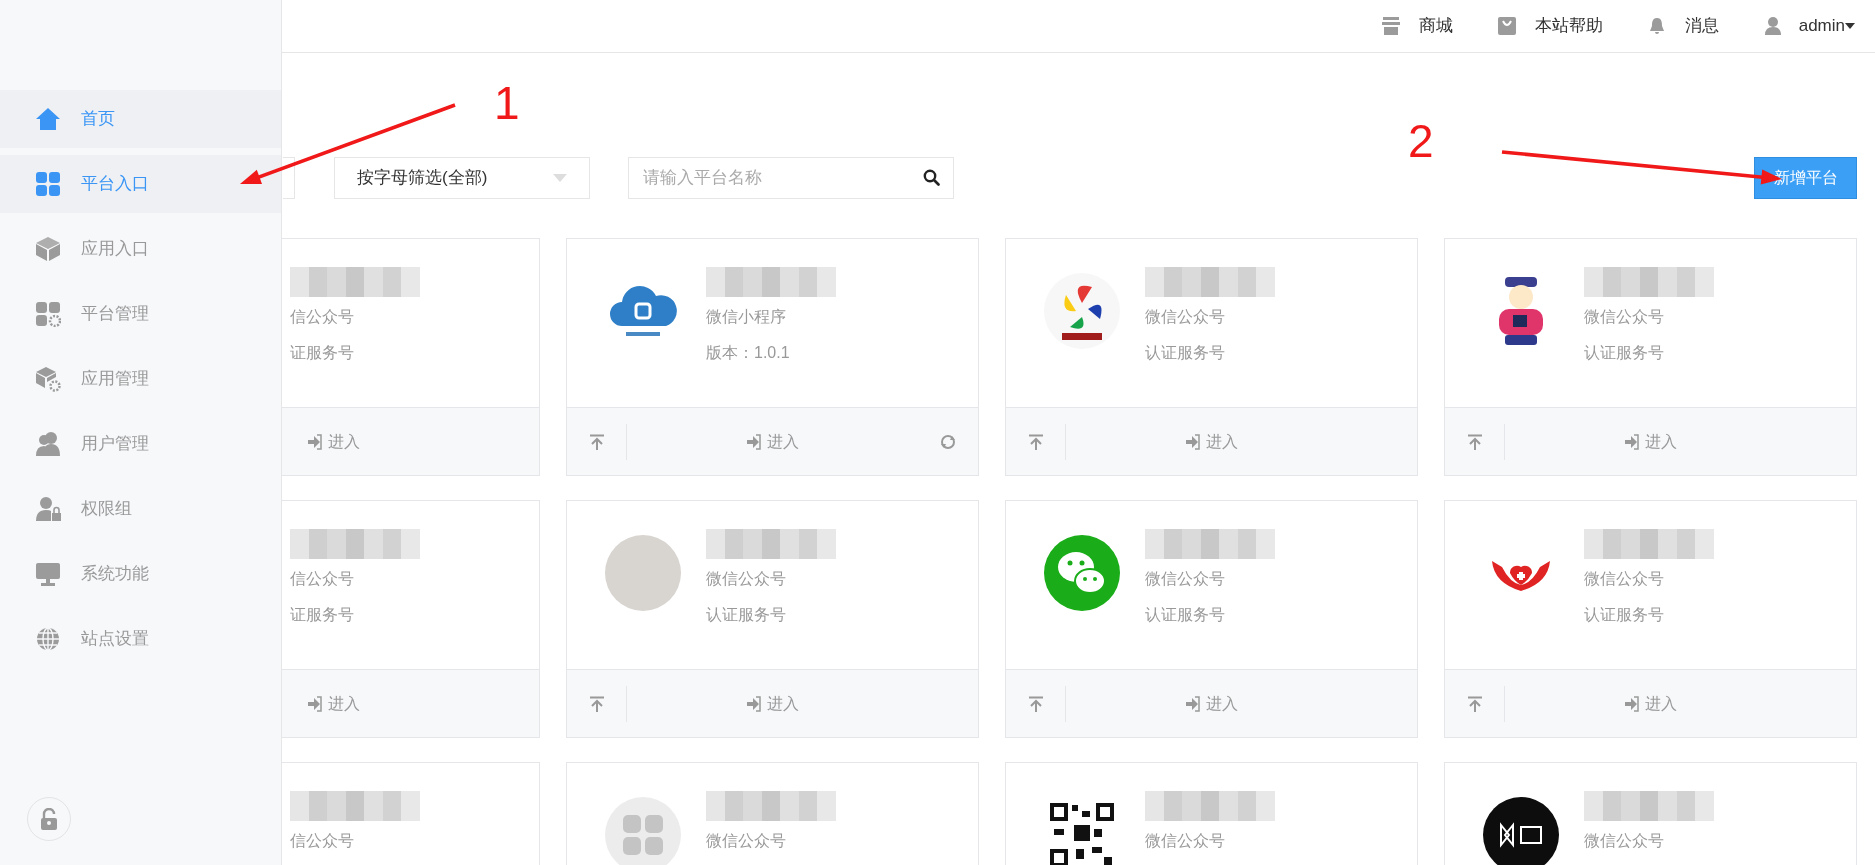 Image resolution: width=1875 pixels, height=865 pixels. Describe the element at coordinates (1416, 26) in the screenshot. I see `top-link: 商城` at that location.